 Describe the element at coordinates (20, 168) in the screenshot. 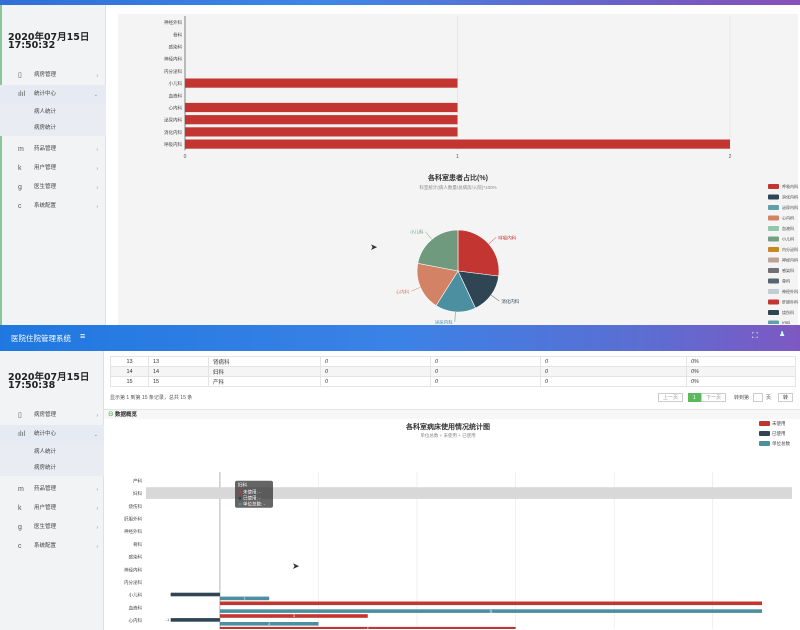

I see `user-icon: k` at that location.